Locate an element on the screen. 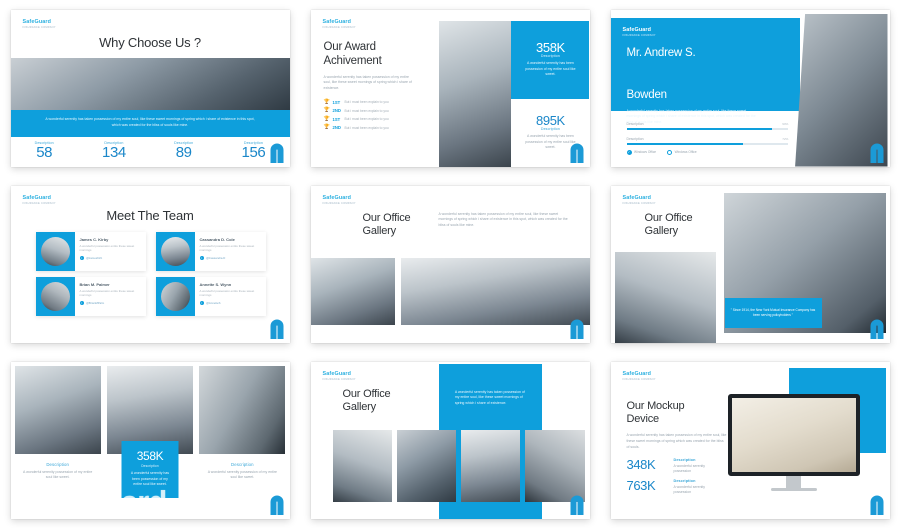 The width and height of the screenshot is (900, 528). page-title: Why Choose Us ? is located at coordinates (150, 42).